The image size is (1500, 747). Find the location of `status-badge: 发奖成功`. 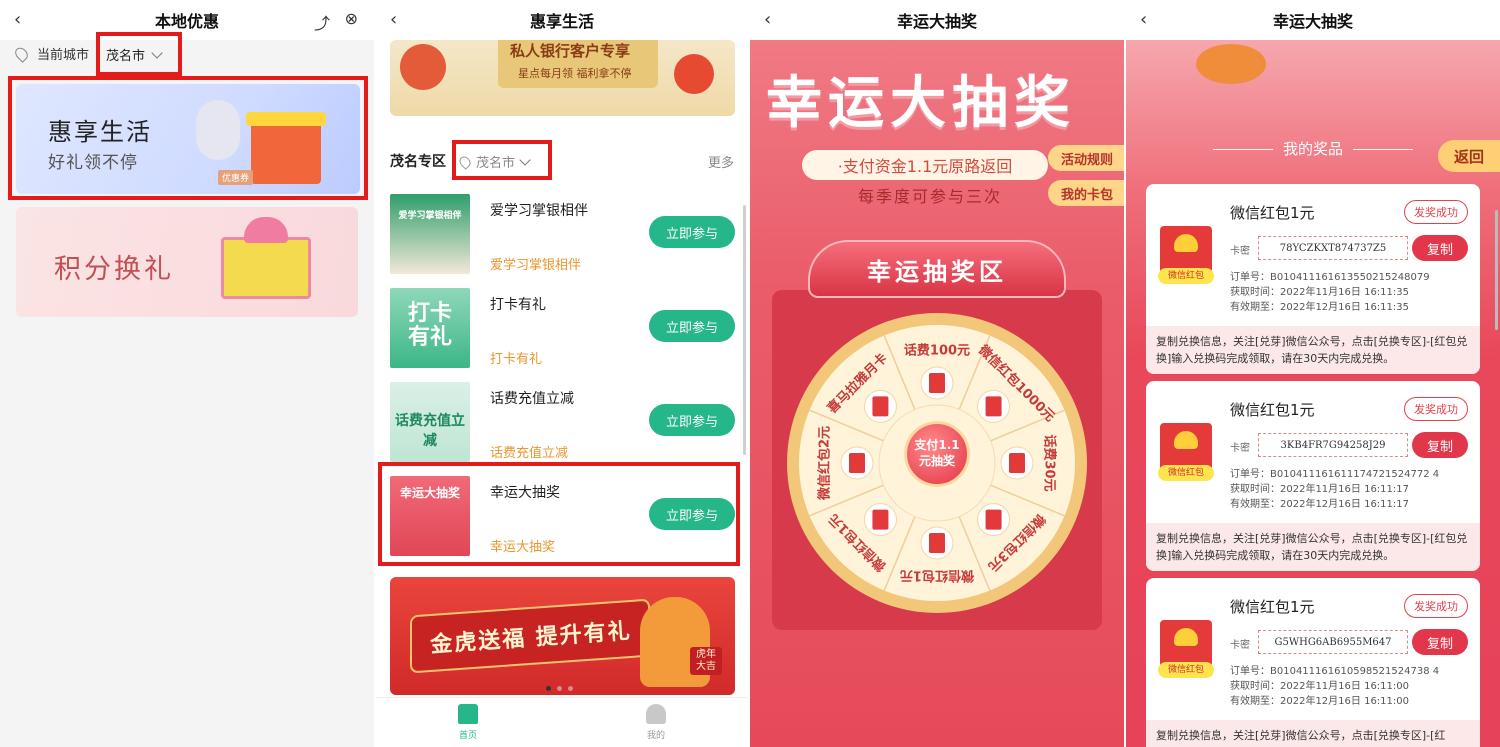

status-badge: 发奖成功 is located at coordinates (1436, 409).